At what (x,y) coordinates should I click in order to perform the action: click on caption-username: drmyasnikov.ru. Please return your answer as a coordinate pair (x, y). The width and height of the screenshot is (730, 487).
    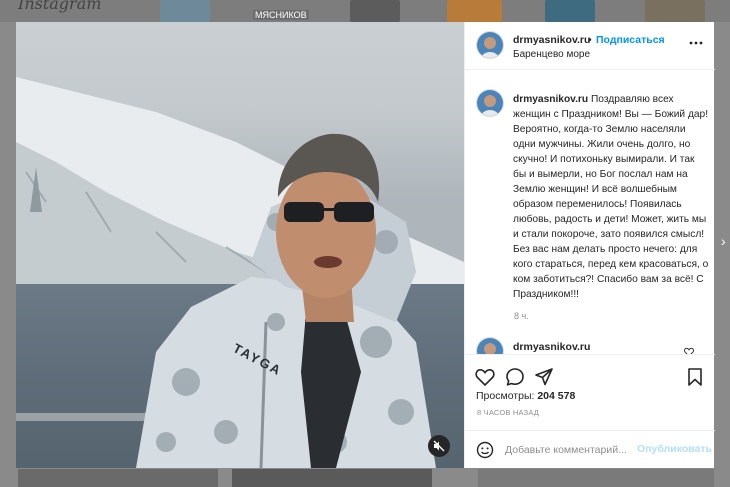
    Looking at the image, I should click on (550, 99).